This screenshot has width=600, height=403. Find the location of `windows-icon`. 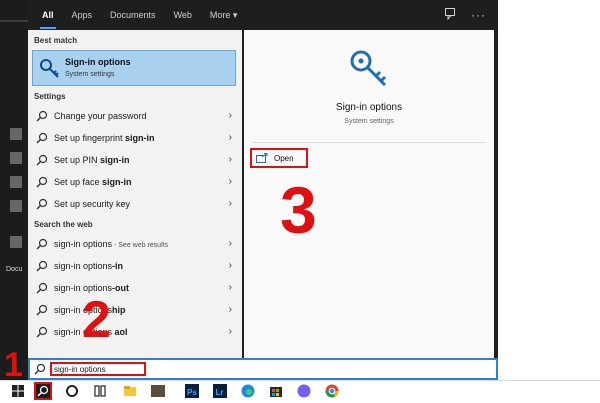

windows-icon is located at coordinates (16, 242).